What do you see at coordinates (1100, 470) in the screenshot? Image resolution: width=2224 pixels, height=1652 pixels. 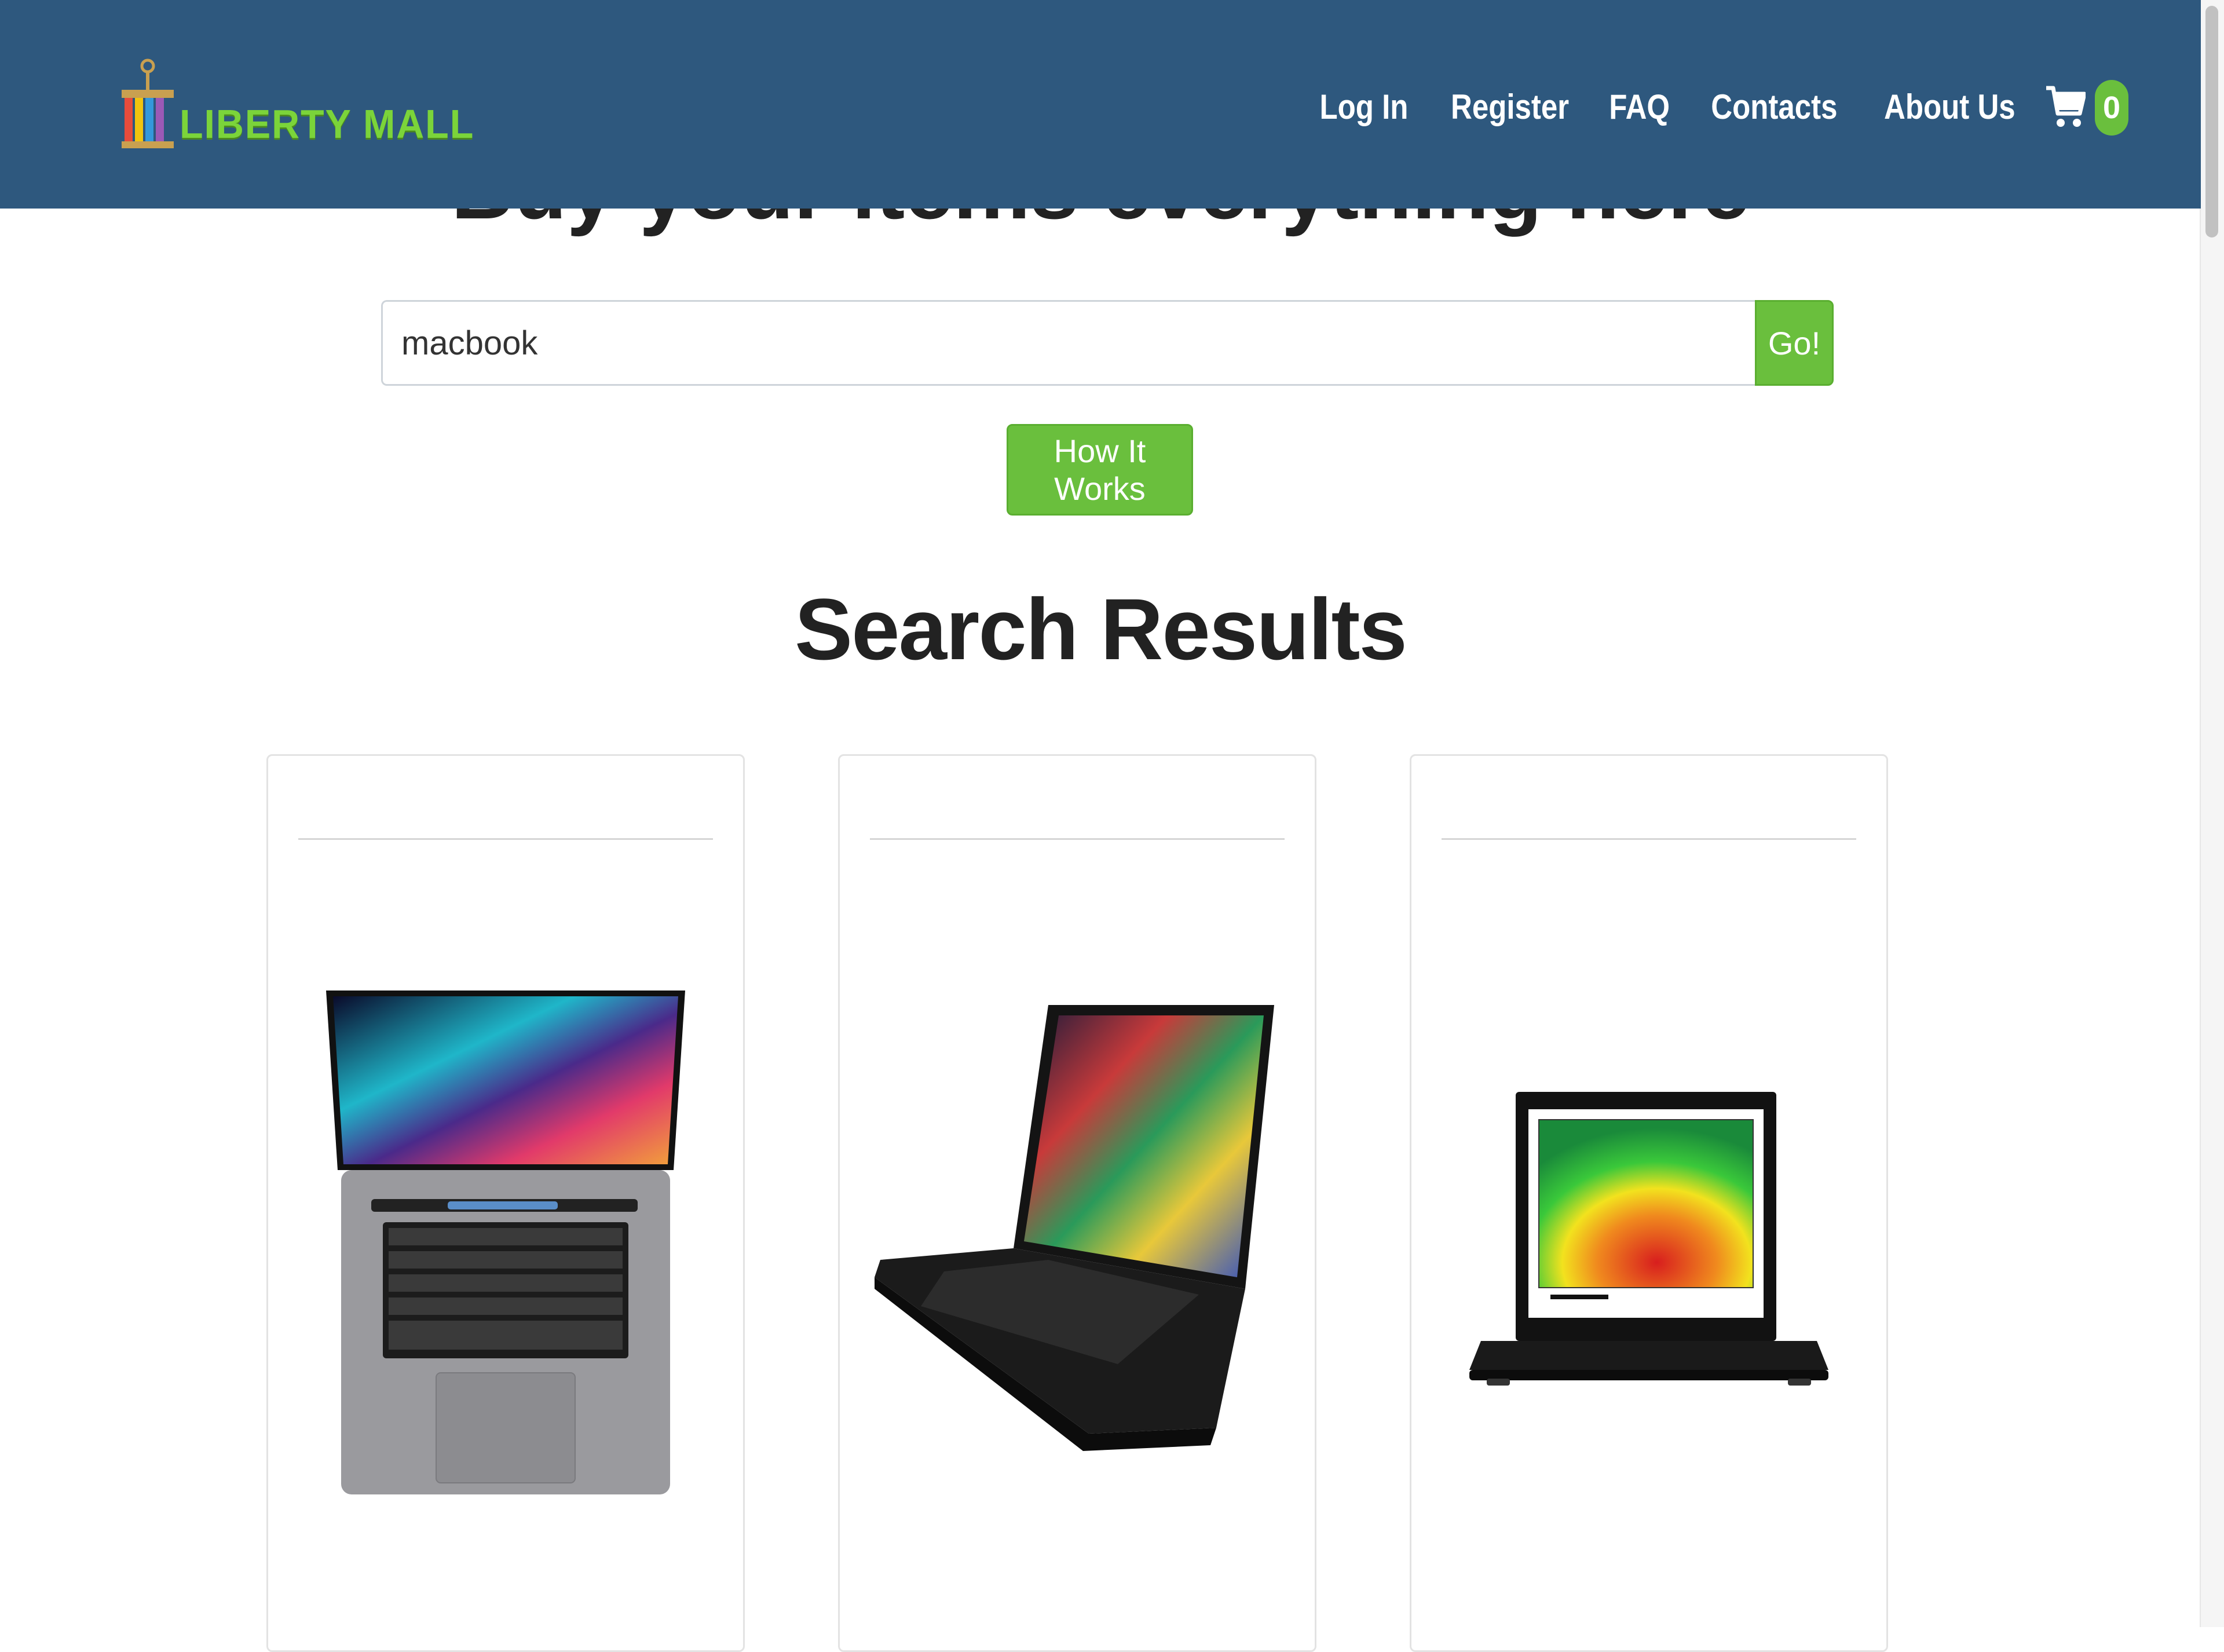 I see `how-it-works-button: How It Works` at bounding box center [1100, 470].